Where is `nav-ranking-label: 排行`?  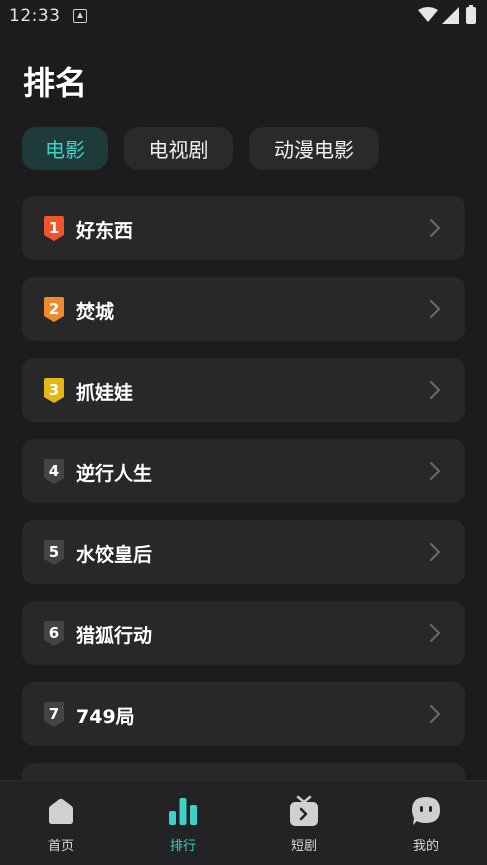 nav-ranking-label: 排行 is located at coordinates (182, 846).